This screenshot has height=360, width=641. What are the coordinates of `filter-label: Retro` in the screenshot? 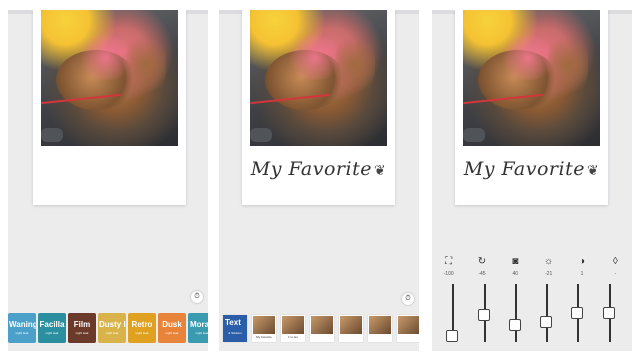 It's located at (142, 324).